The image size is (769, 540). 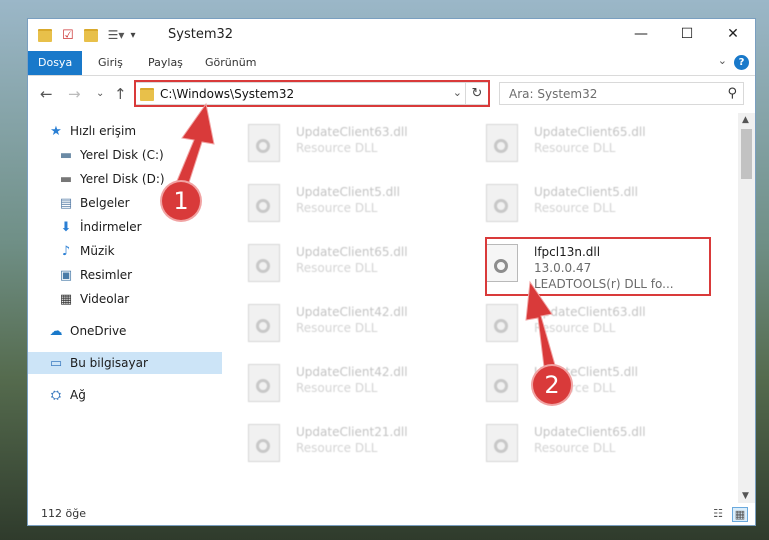 What do you see at coordinates (132, 35) in the screenshot?
I see `customize-toolbar-icon: ▾` at bounding box center [132, 35].